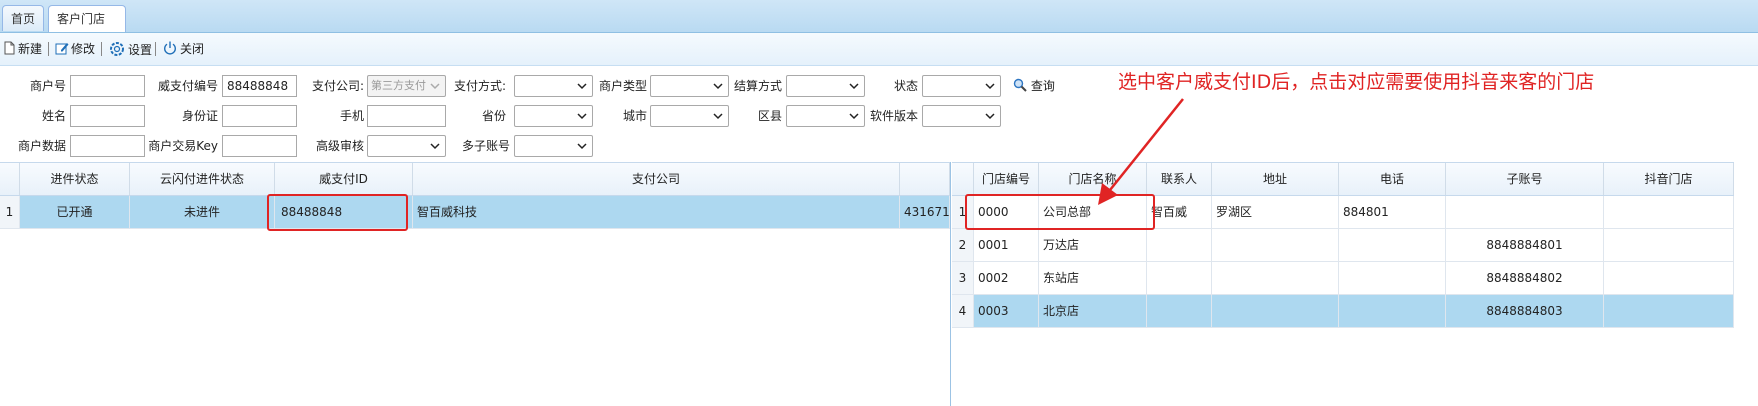 The image size is (1758, 406). Describe the element at coordinates (825, 116) in the screenshot. I see `district-select` at that location.